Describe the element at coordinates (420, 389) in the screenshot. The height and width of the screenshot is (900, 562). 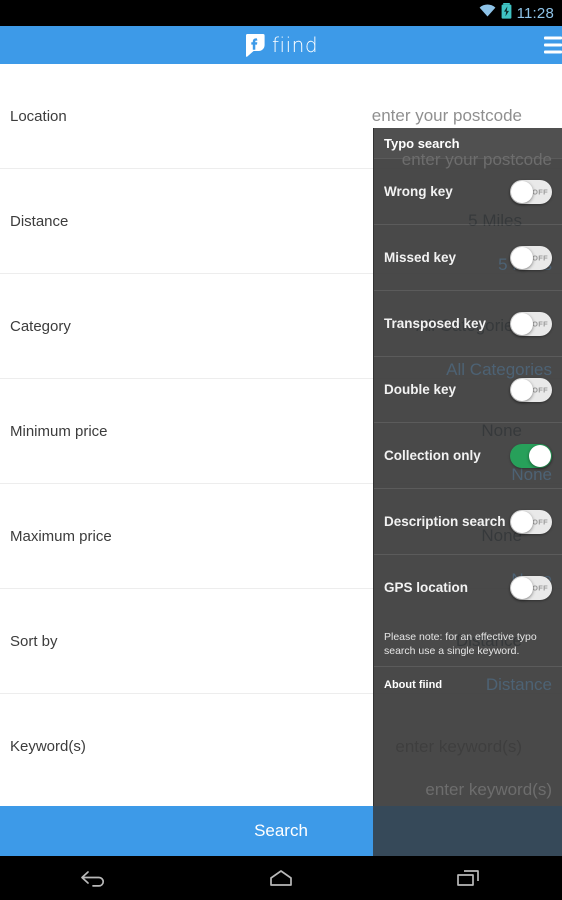
I see `drawer-label-double-key: Double key` at that location.